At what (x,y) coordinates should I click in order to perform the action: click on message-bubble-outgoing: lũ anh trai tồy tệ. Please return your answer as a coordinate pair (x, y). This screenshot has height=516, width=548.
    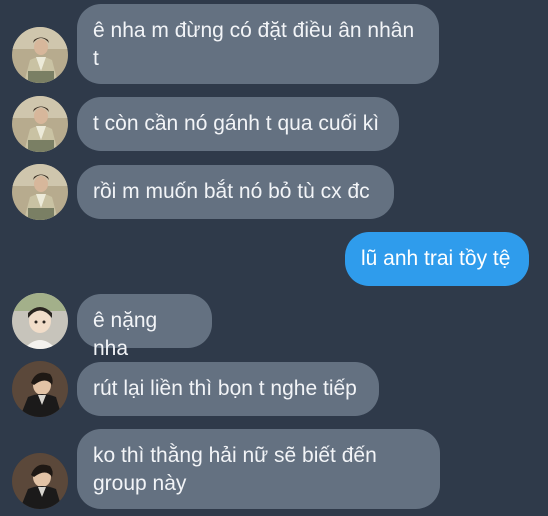
    Looking at the image, I should click on (437, 259).